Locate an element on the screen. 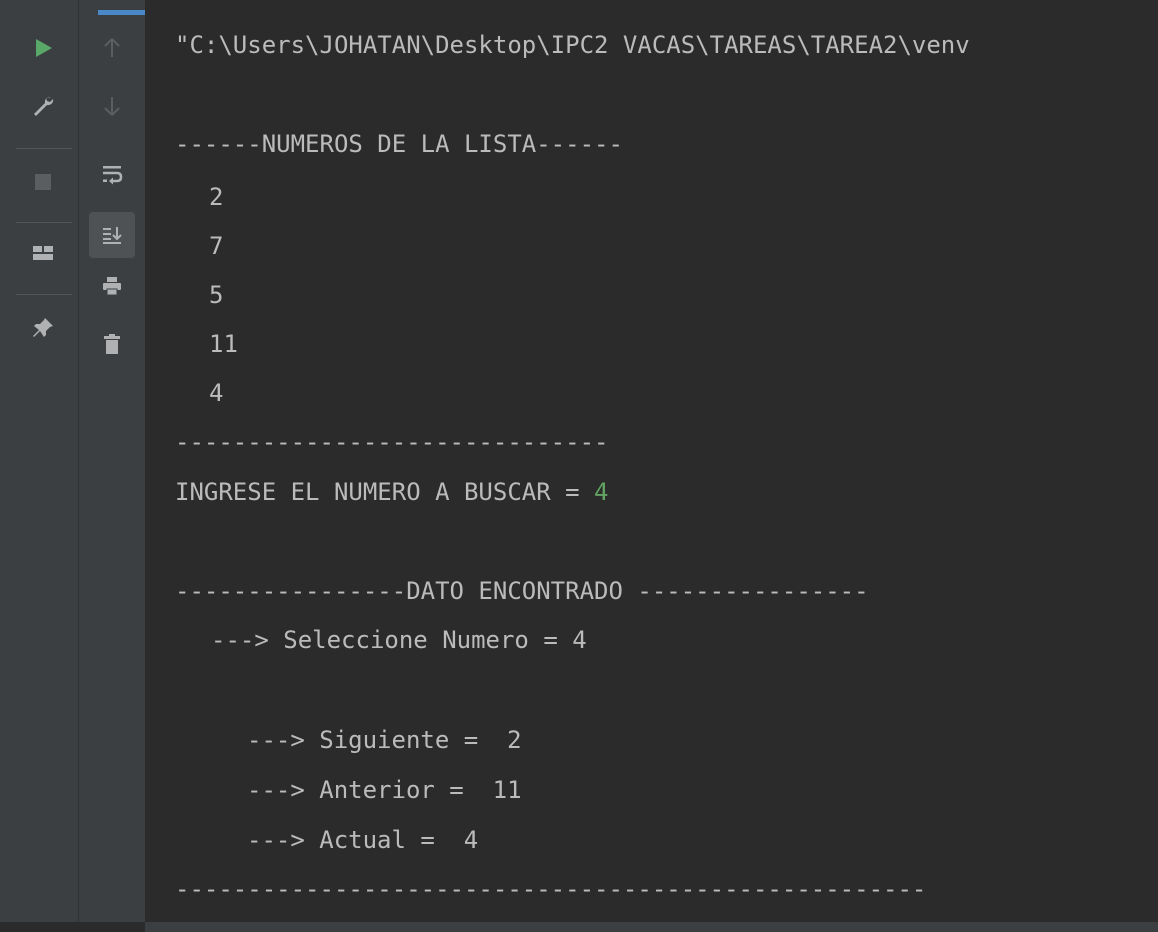  pin-tab-button is located at coordinates (43, 328).